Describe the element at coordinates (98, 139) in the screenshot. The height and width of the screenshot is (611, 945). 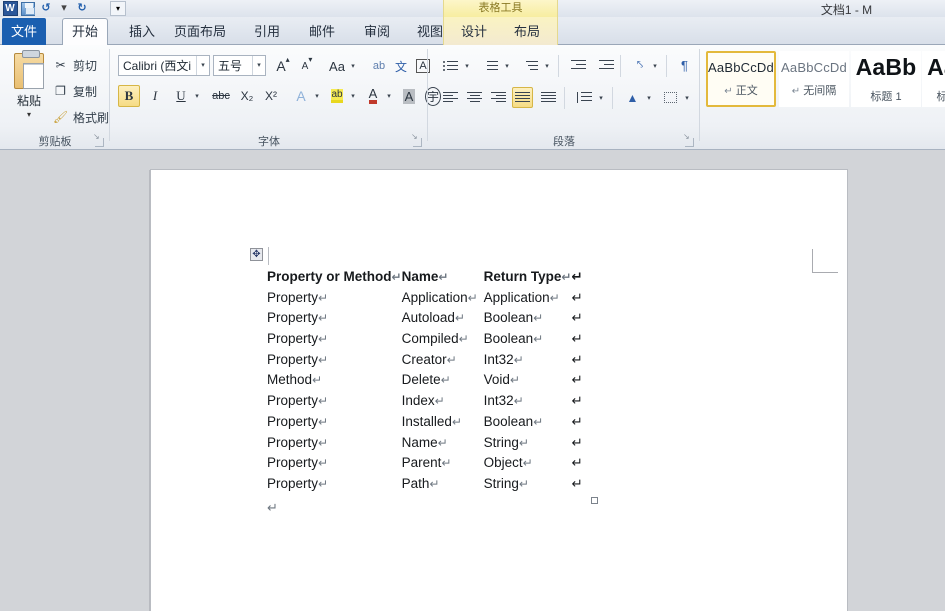
I see `clipboard-dialog-launcher` at that location.